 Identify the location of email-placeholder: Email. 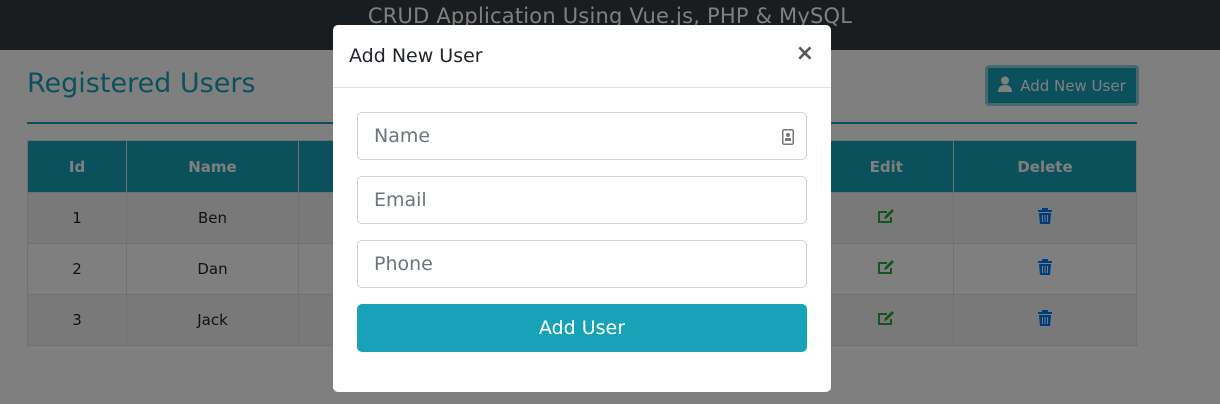
(400, 200).